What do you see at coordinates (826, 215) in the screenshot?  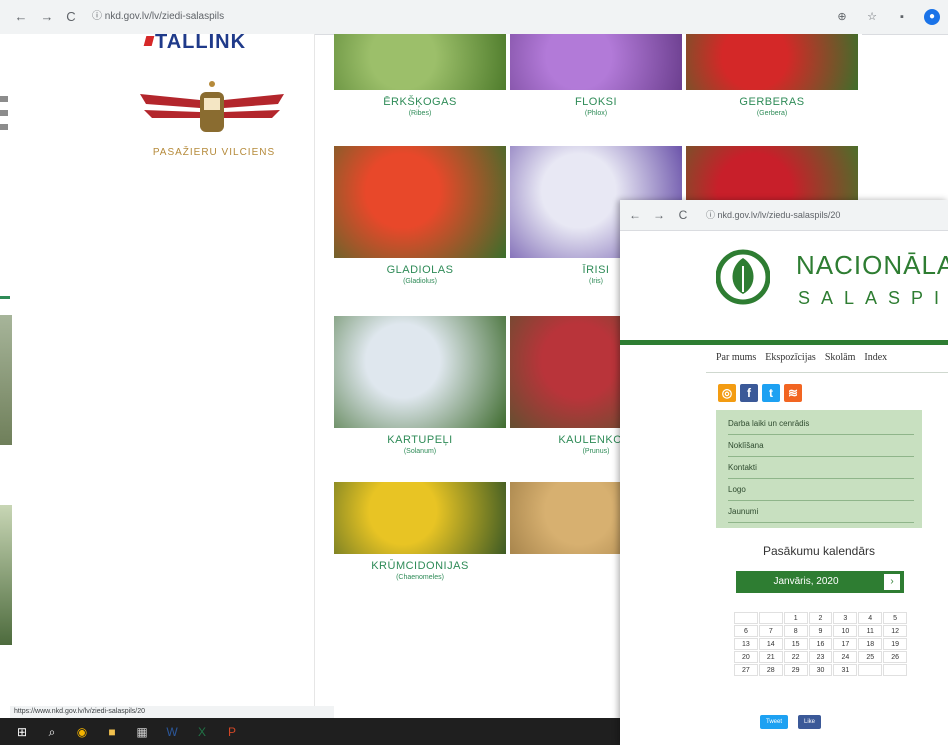 I see `address-bar: ⓘ nkd.gov.lv/lv/ziedu-salaspils/20` at bounding box center [826, 215].